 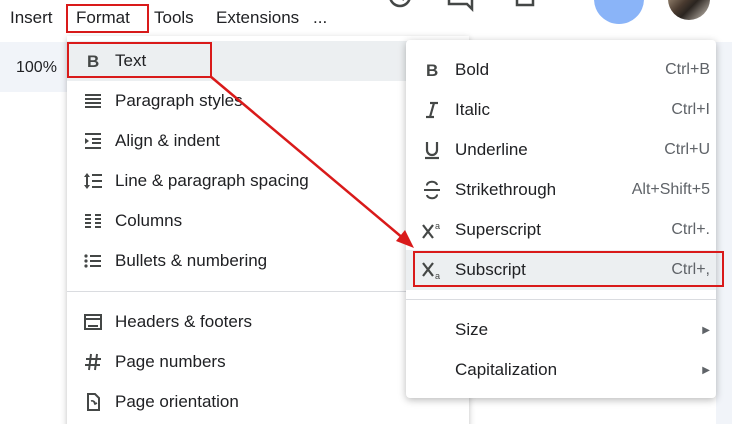 I want to click on underline-icon, so click(x=432, y=150).